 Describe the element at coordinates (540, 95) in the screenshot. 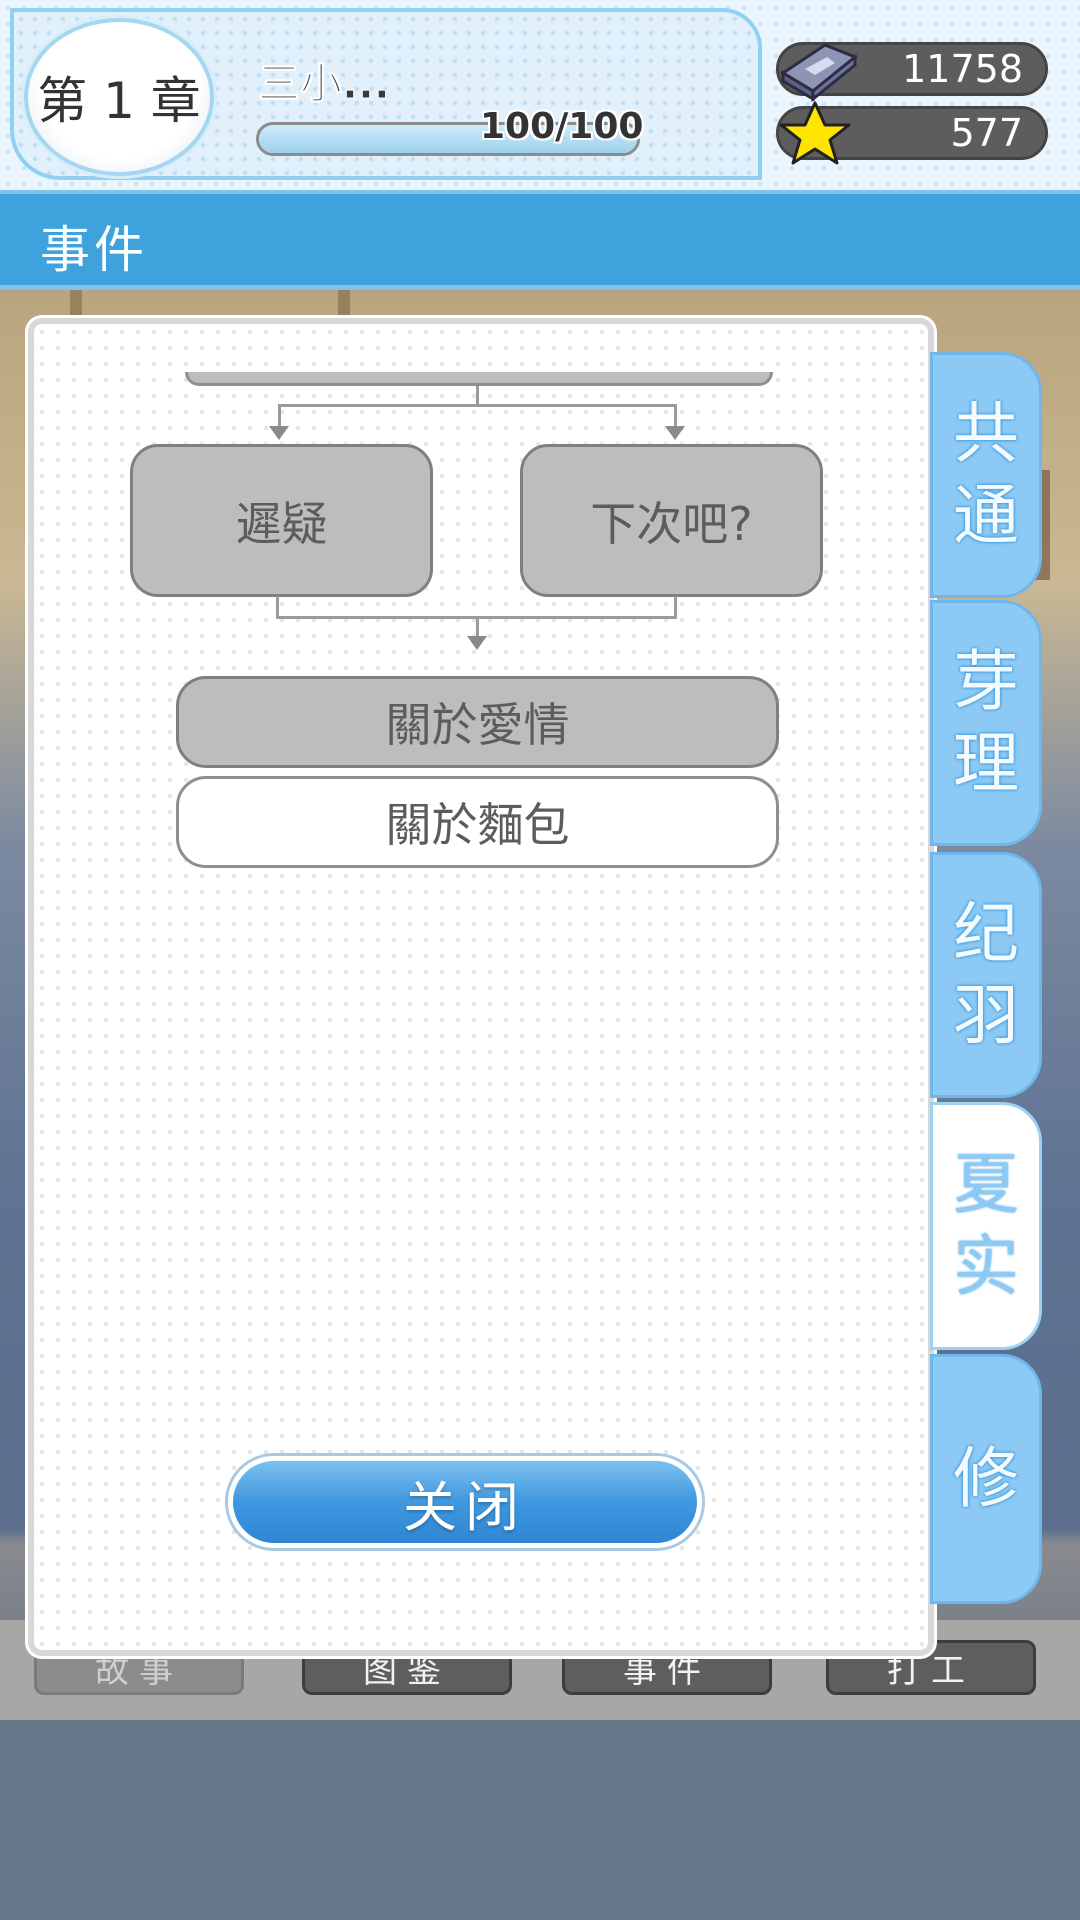

I see `top-header: 第 1 章 三小... 100/100 11758 577` at that location.